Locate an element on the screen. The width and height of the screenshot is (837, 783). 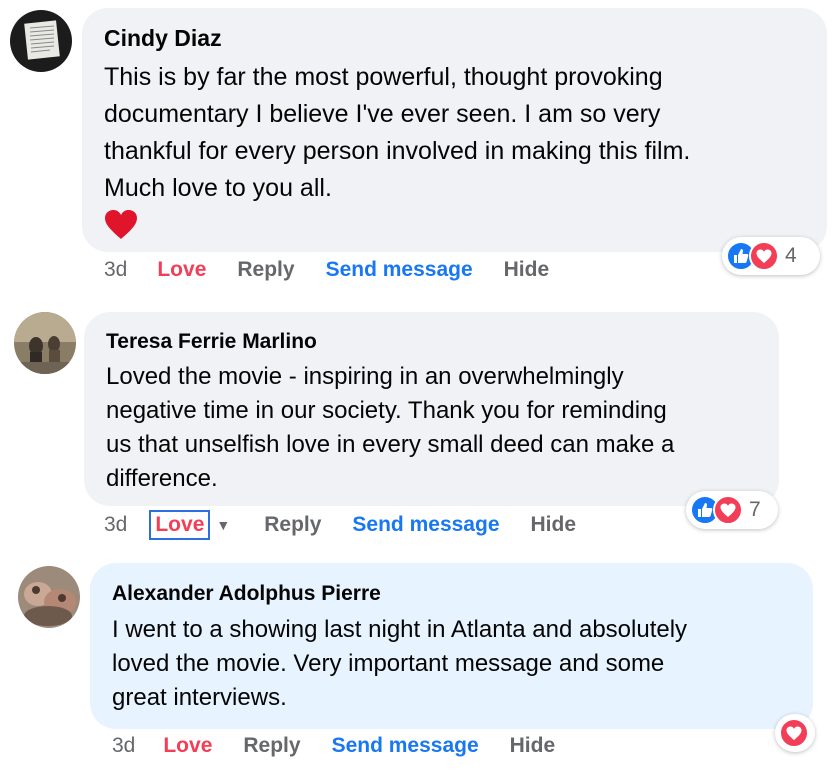
reaction-summary: 7 is located at coordinates (732, 510).